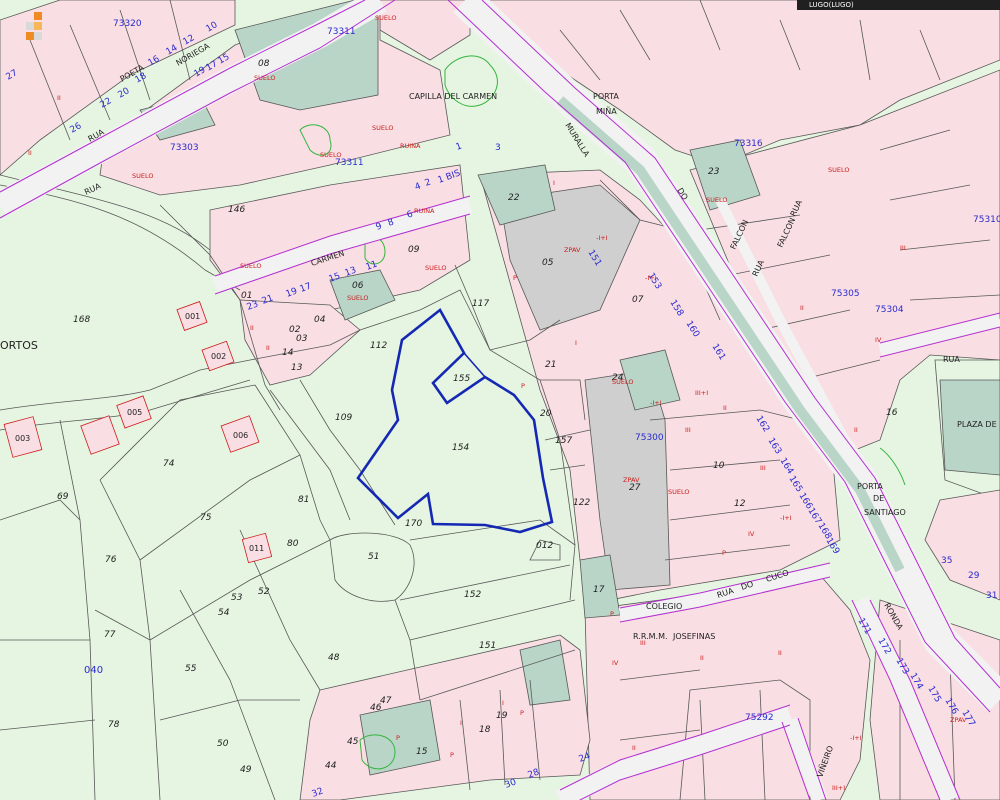 Image resolution: width=1000 pixels, height=800 pixels. What do you see at coordinates (378, 346) in the screenshot?
I see `parcel-112: 112` at bounding box center [378, 346].